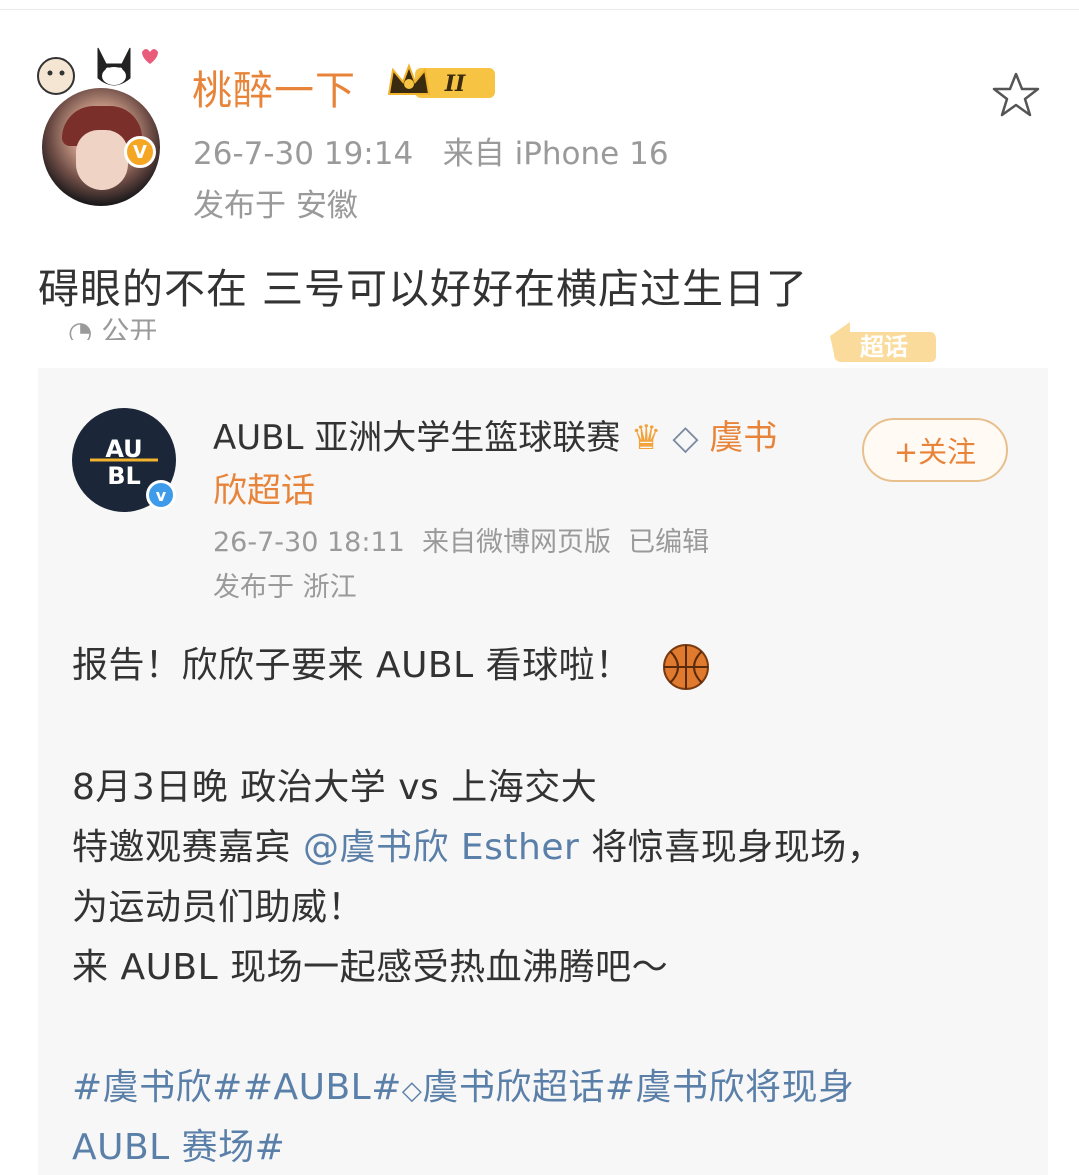  I want to click on crown-icon: ♛, so click(646, 438).